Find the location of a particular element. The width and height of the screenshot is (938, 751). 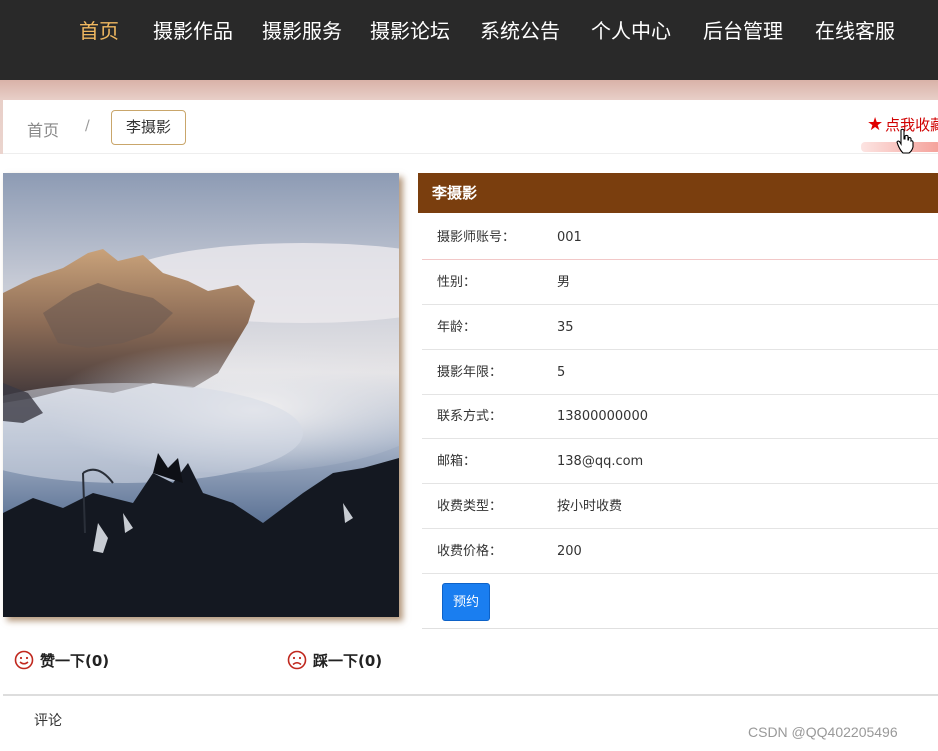

star-icon: ★ is located at coordinates (875, 124).